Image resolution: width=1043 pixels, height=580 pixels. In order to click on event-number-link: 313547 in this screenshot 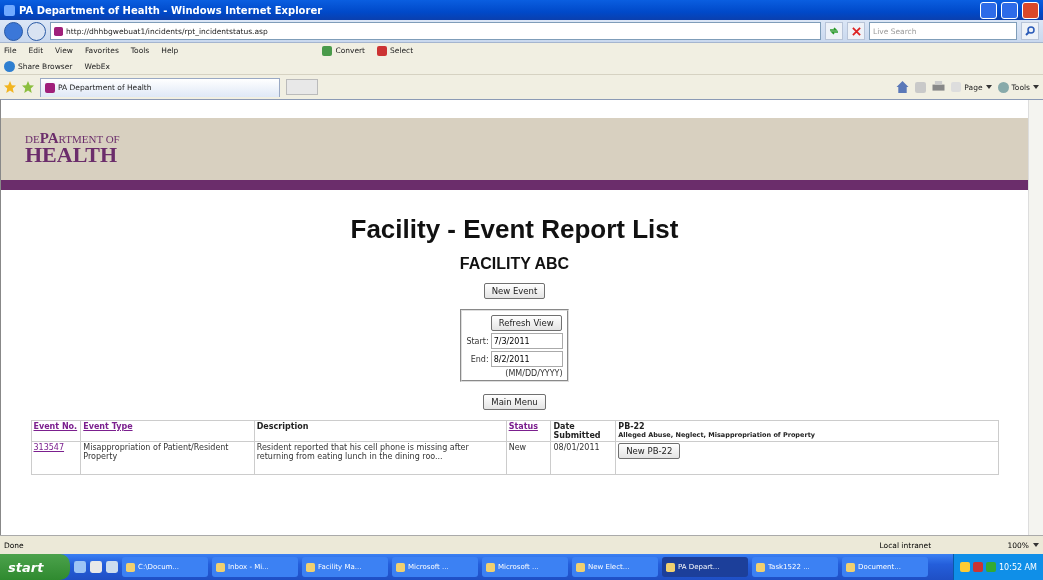, I will do `click(49, 447)`.